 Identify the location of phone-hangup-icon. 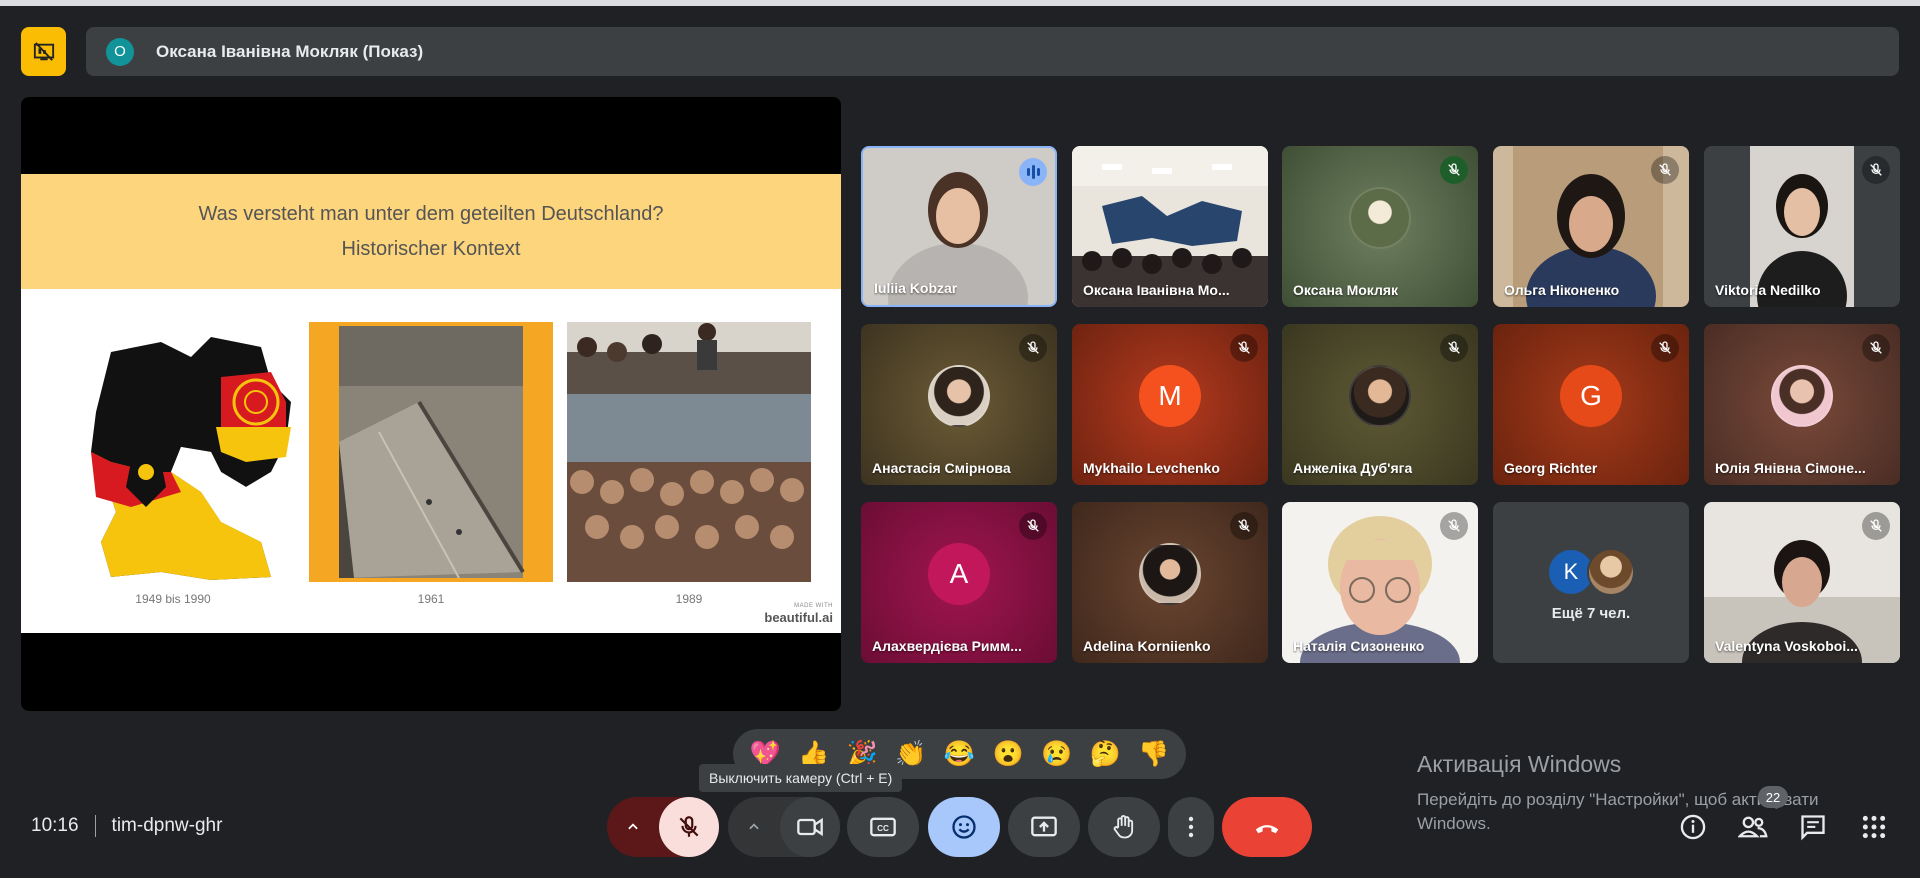
(1267, 829).